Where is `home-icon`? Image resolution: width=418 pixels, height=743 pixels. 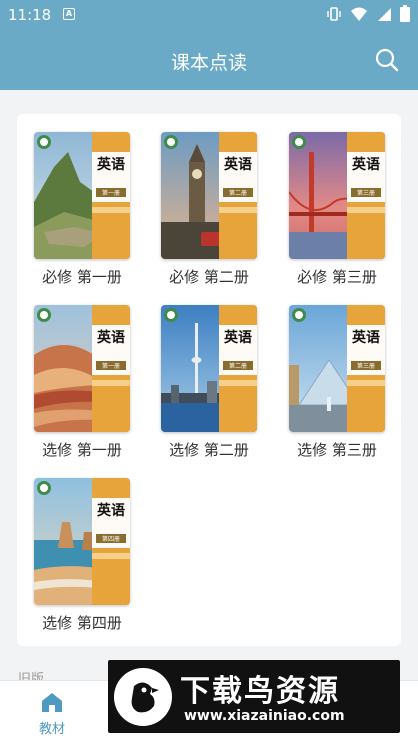
home-icon is located at coordinates (52, 702).